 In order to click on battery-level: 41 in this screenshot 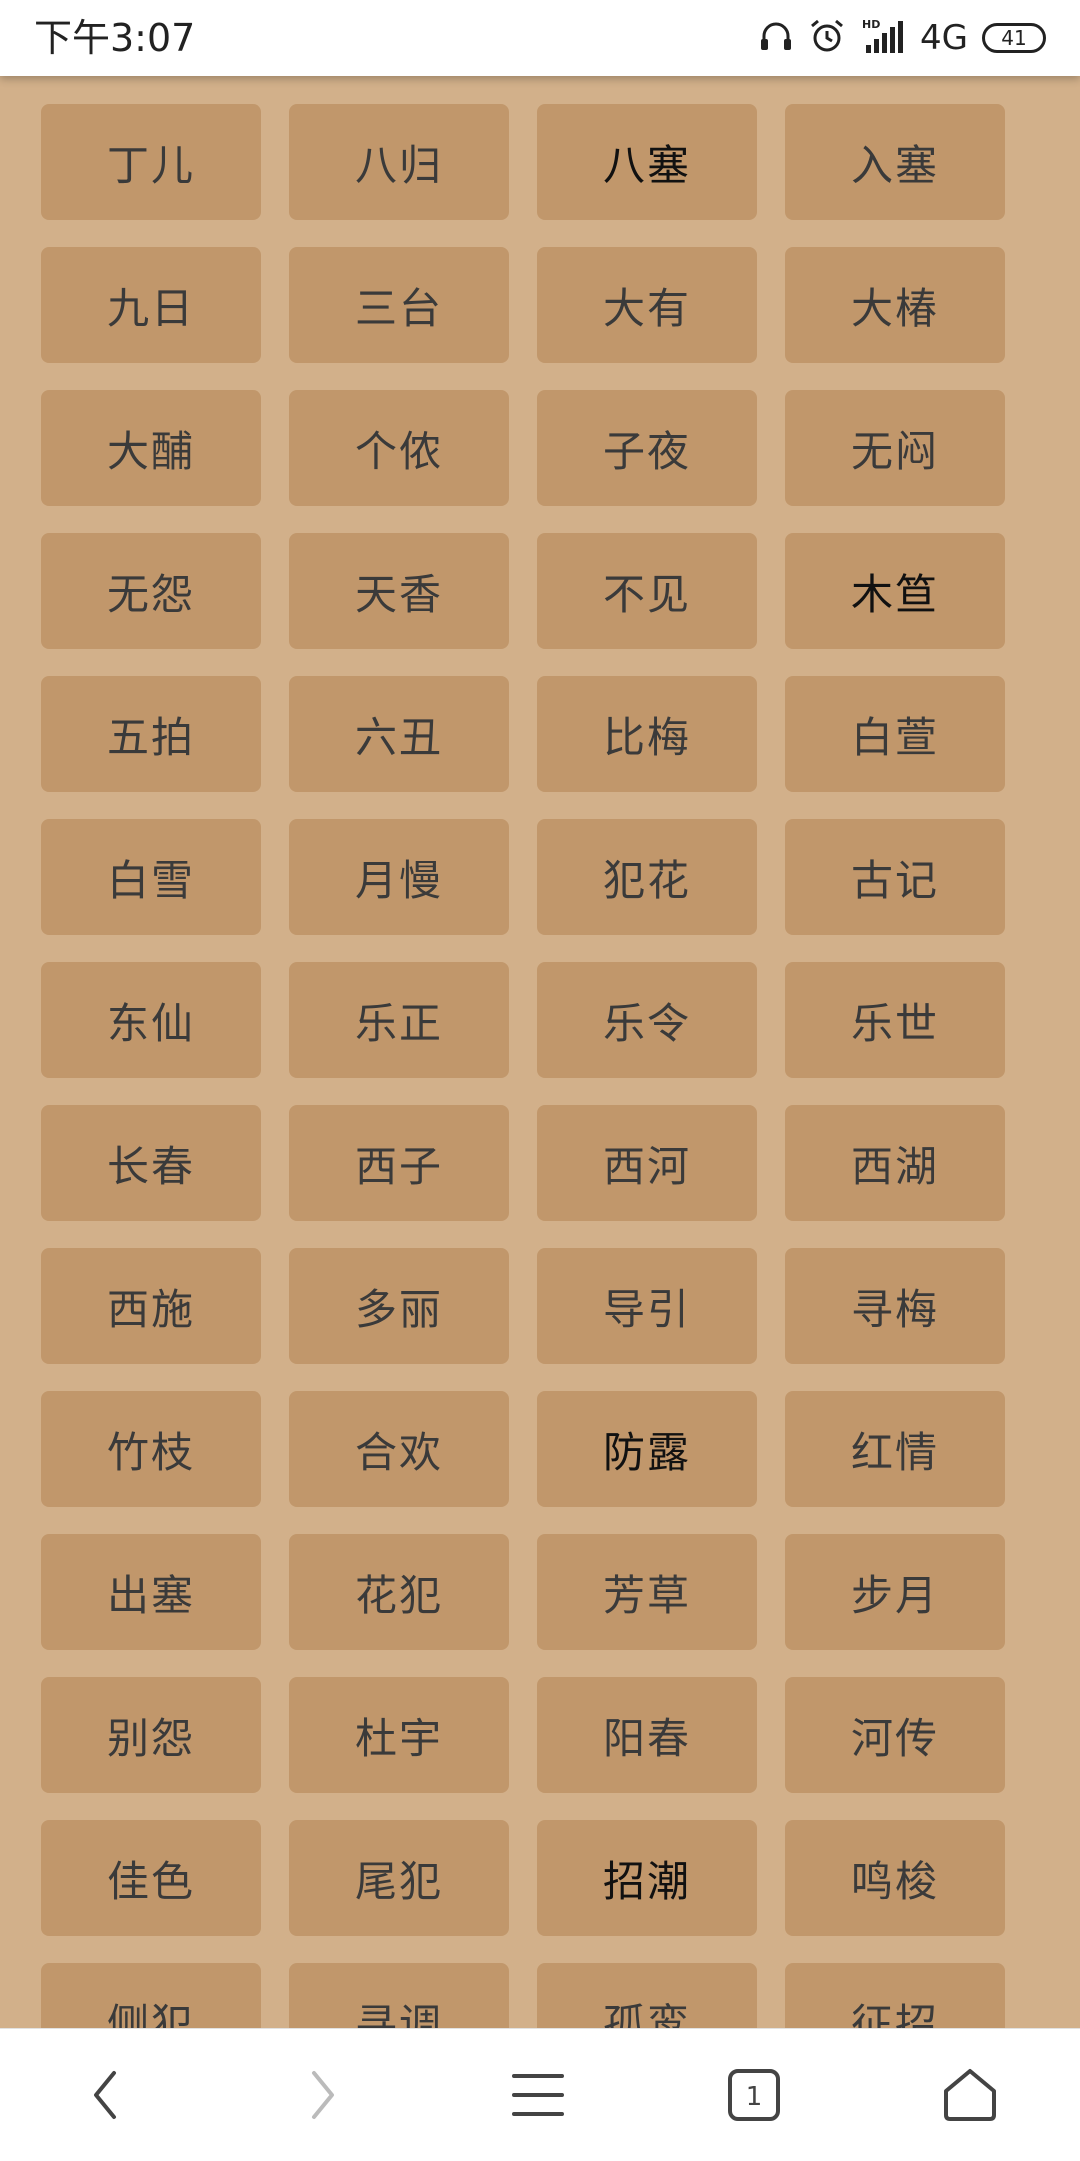, I will do `click(1014, 38)`.